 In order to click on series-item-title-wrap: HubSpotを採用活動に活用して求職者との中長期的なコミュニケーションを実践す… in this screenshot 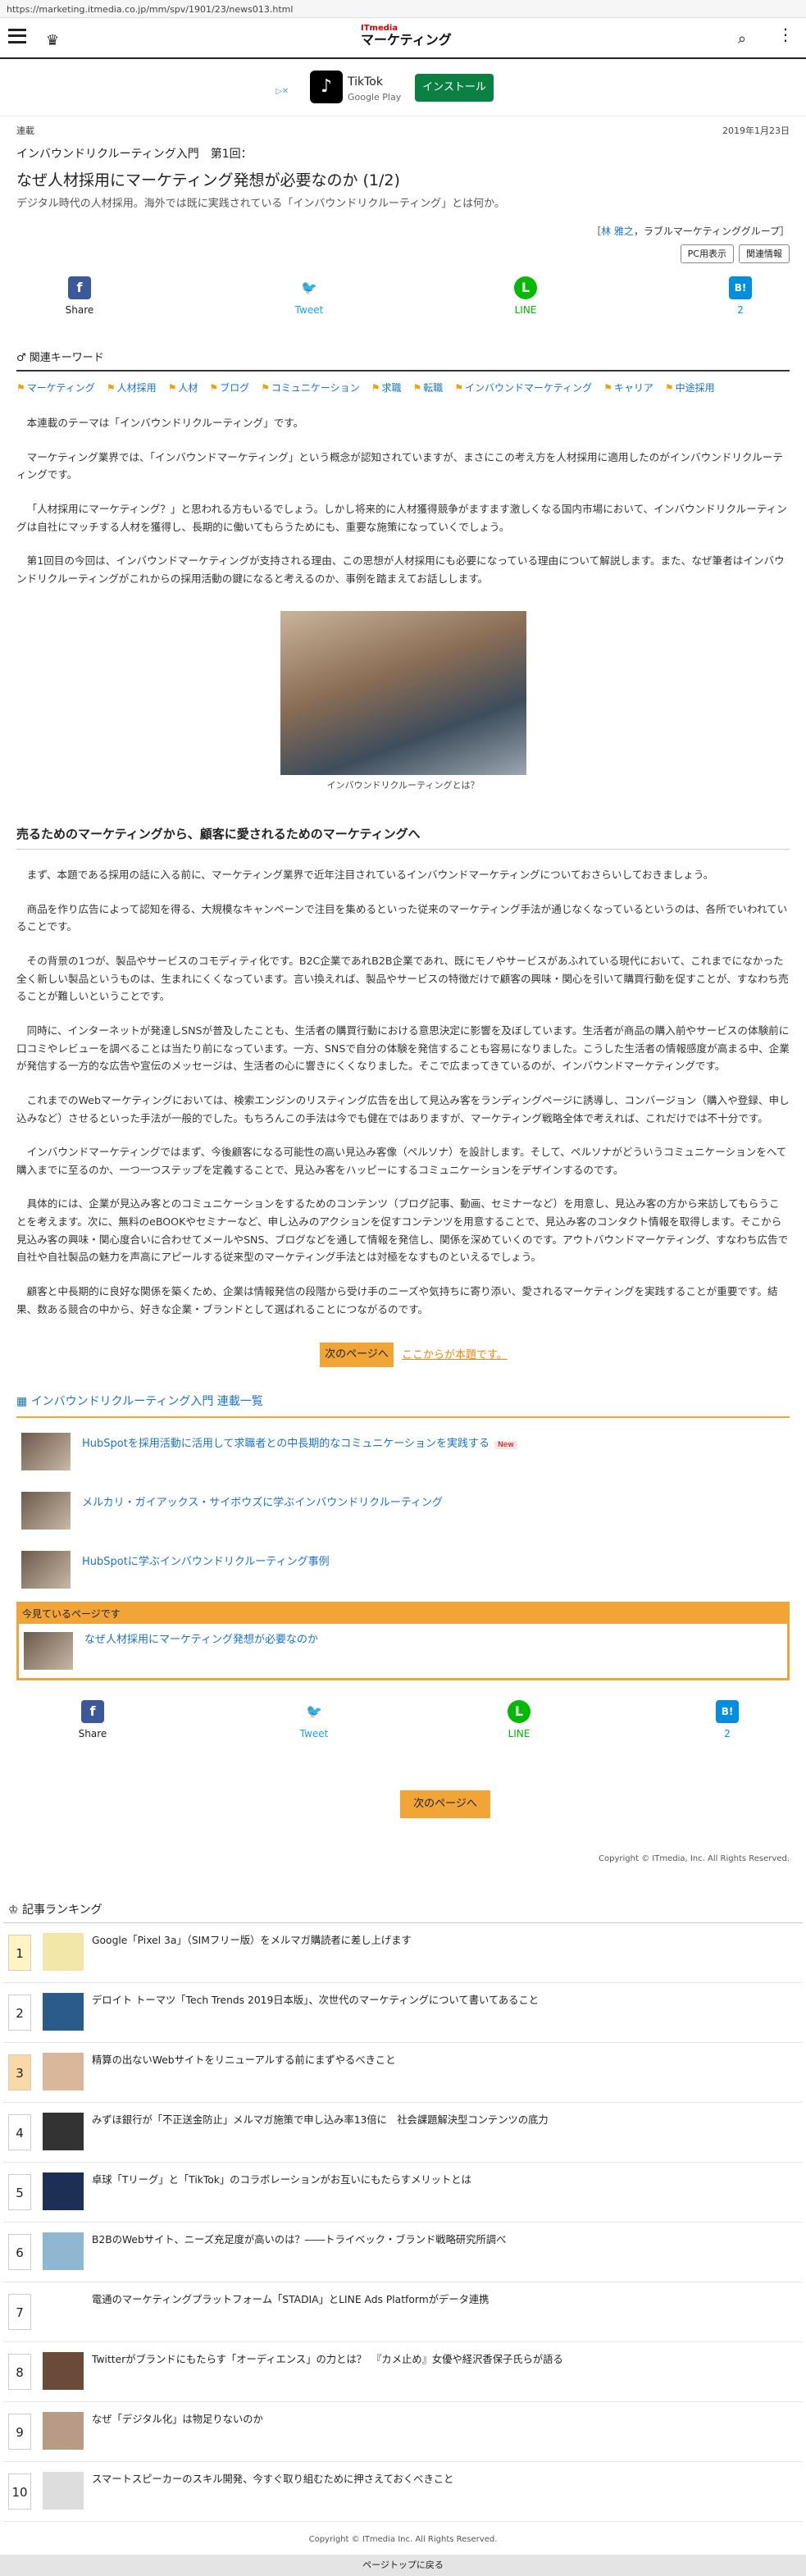, I will do `click(299, 1444)`.